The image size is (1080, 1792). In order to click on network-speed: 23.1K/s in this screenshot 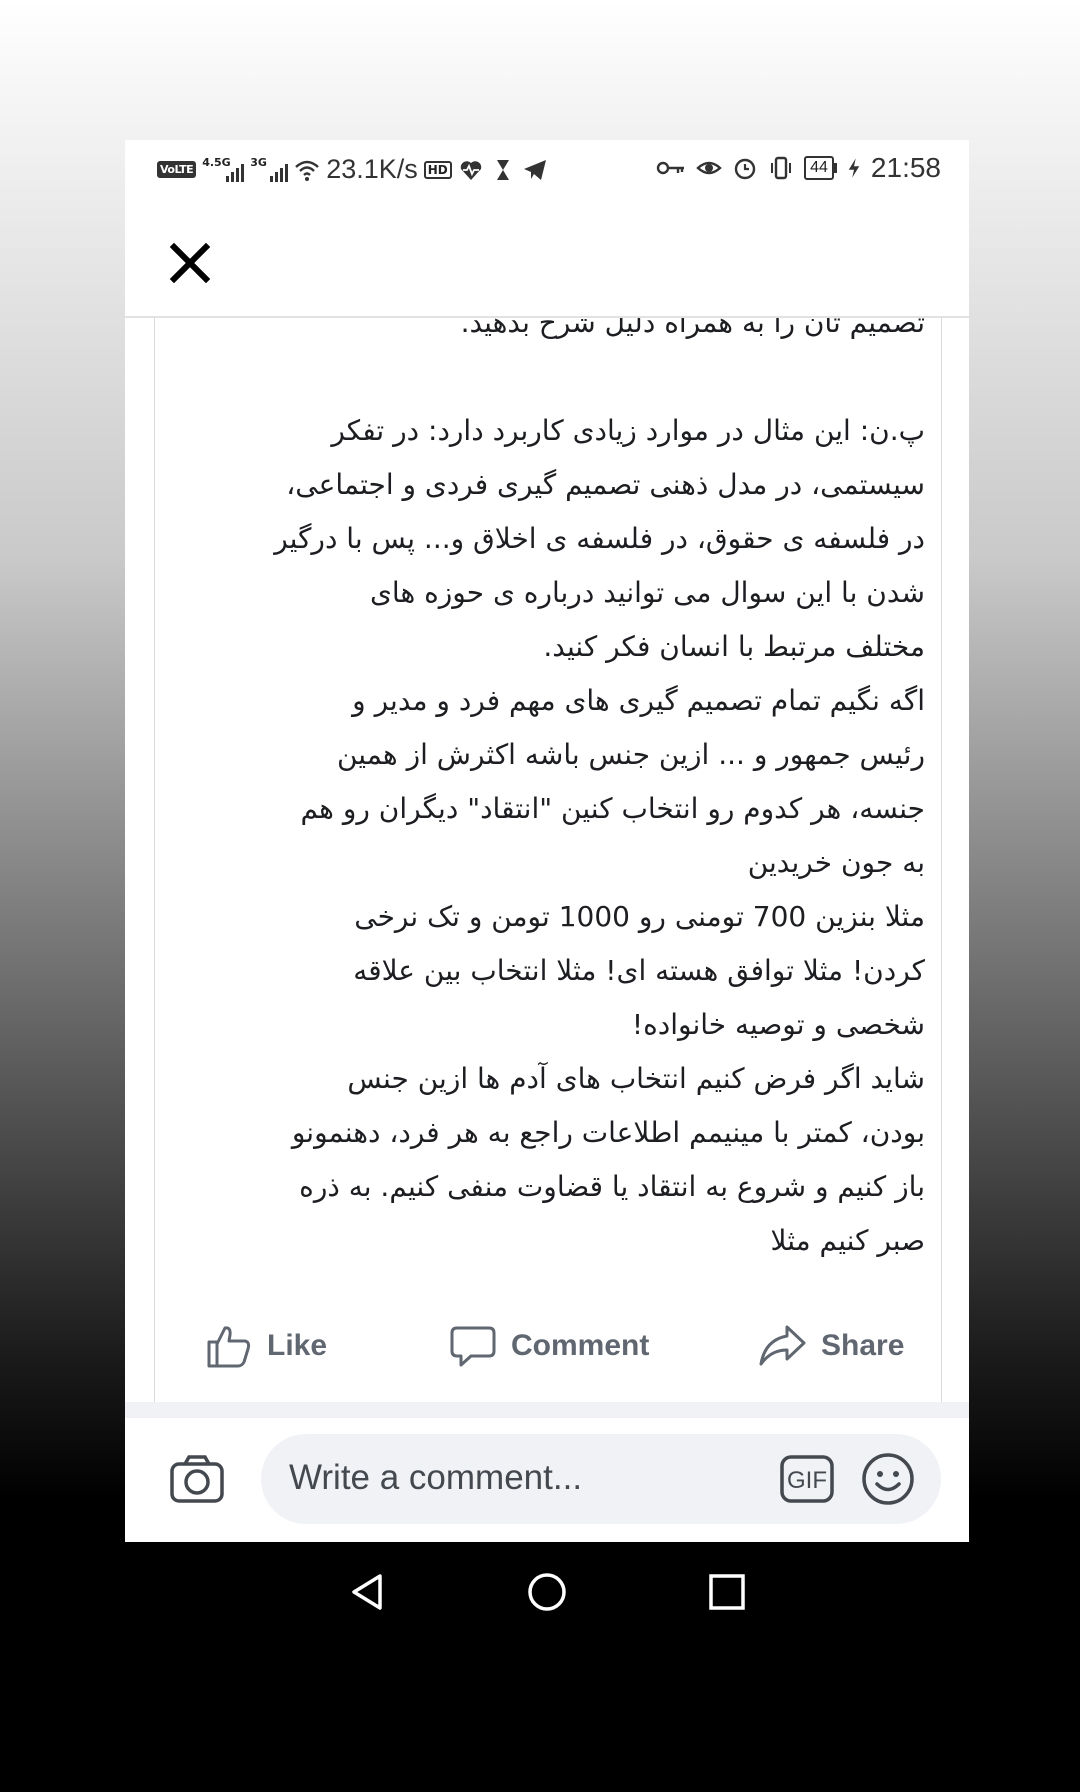, I will do `click(372, 169)`.